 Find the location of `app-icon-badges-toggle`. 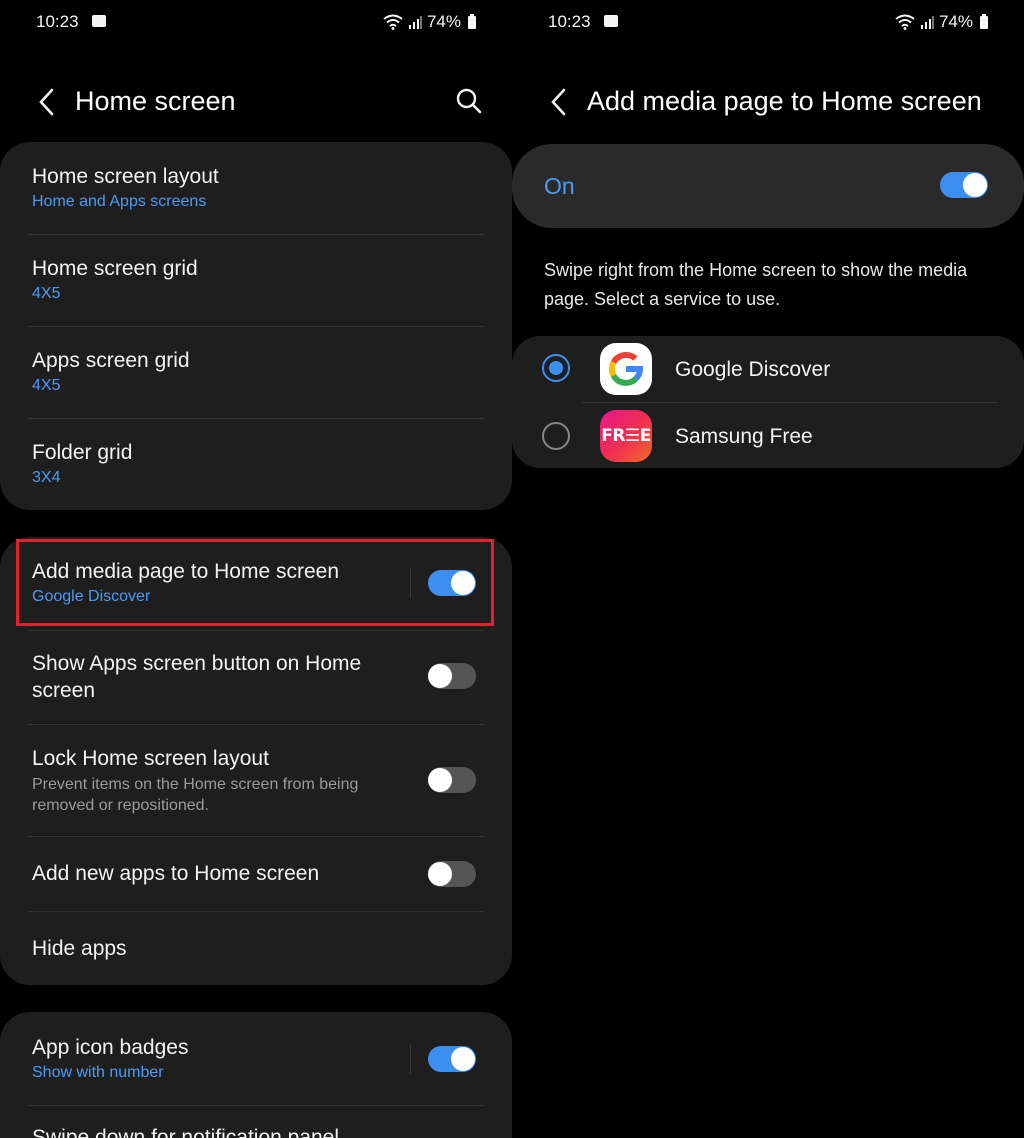

app-icon-badges-toggle is located at coordinates (452, 1059).